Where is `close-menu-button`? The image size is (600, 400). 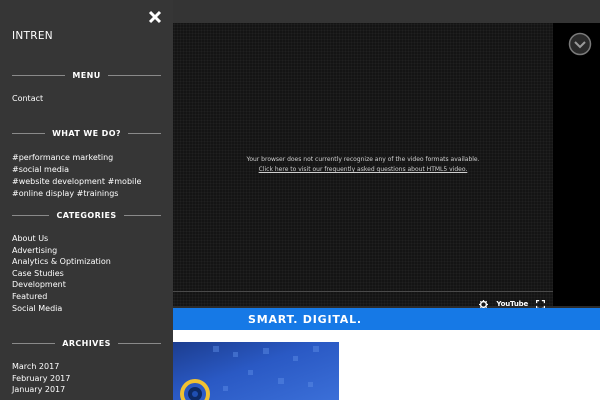
close-menu-button is located at coordinates (155, 17).